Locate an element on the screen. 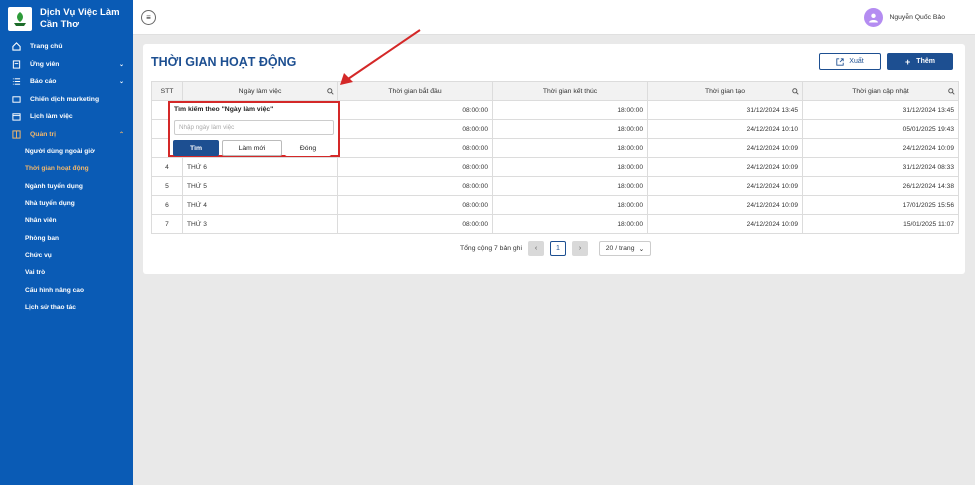  sidebar-subitem-overtime-users: Người dùng ngoài giờ is located at coordinates (66, 151).